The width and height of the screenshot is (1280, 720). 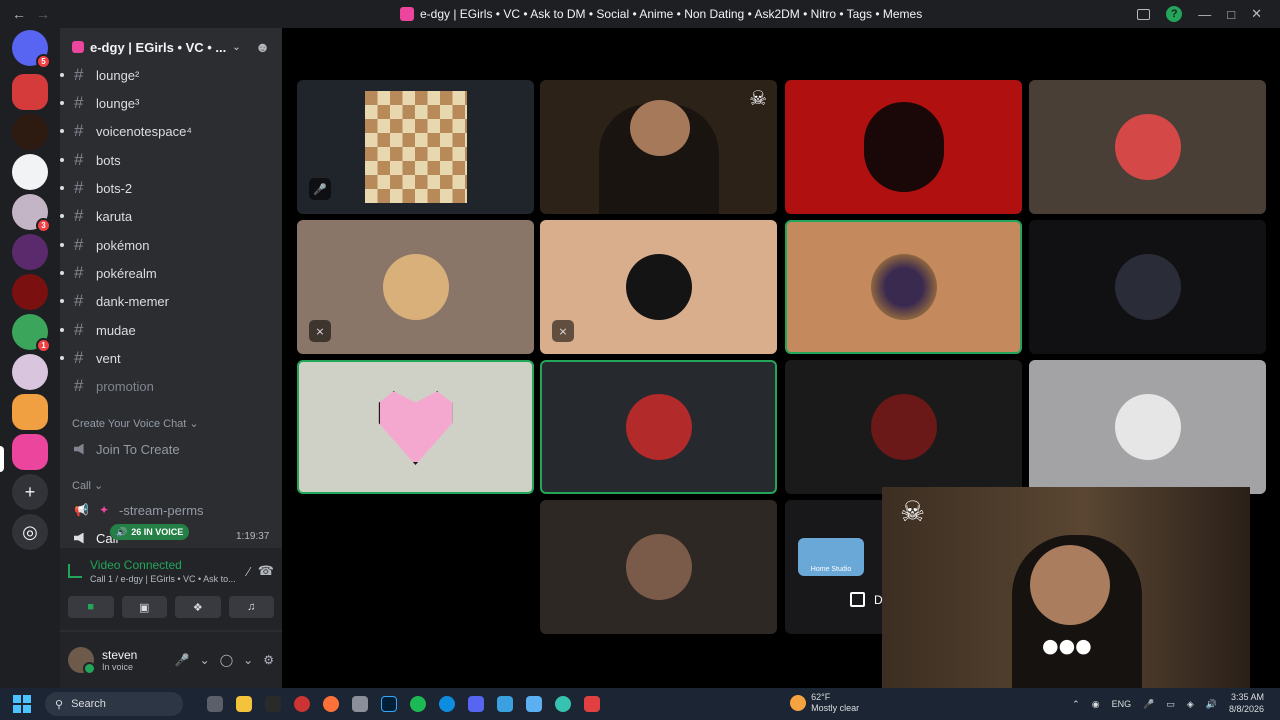 What do you see at coordinates (251, 607) in the screenshot?
I see `soundboard-button: ♫` at bounding box center [251, 607].